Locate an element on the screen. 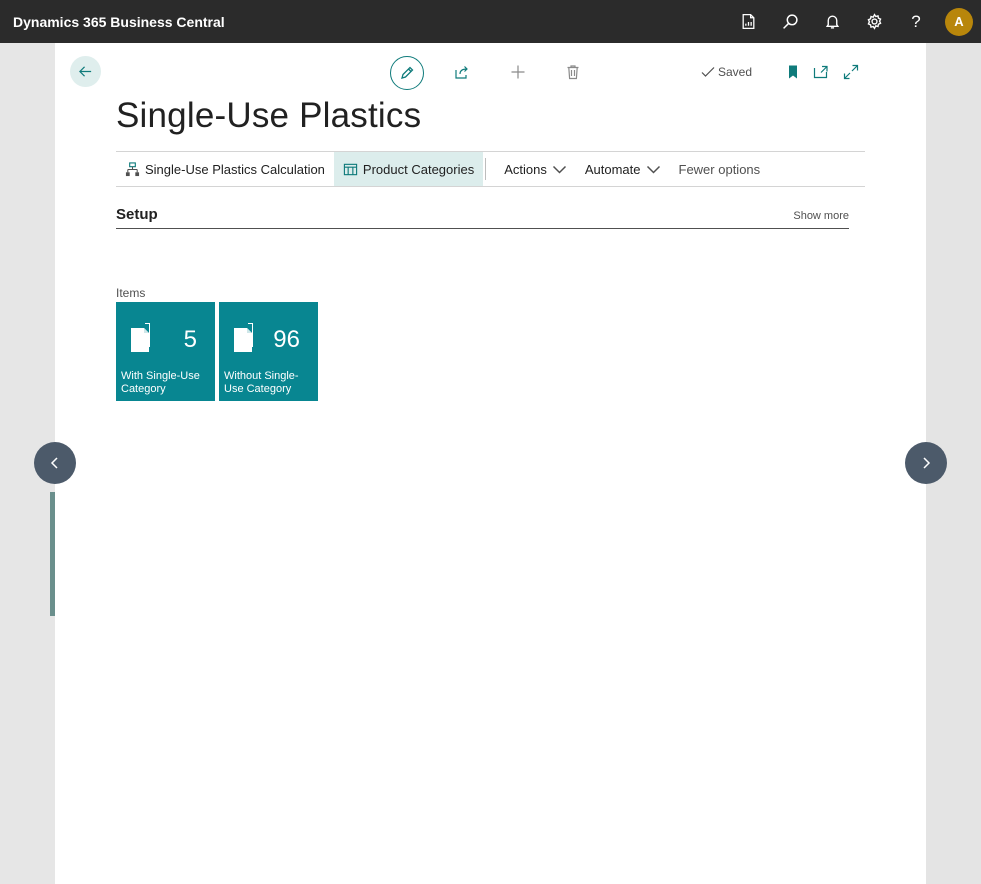  report-icon is located at coordinates (748, 21).